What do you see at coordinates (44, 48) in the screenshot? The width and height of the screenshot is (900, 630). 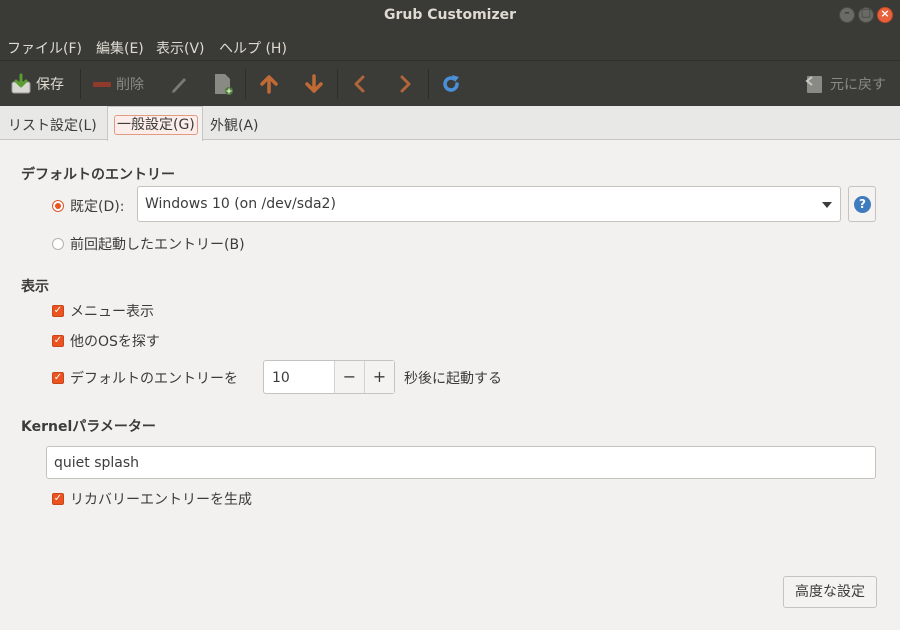 I see `menu-file: ファイル(F)` at bounding box center [44, 48].